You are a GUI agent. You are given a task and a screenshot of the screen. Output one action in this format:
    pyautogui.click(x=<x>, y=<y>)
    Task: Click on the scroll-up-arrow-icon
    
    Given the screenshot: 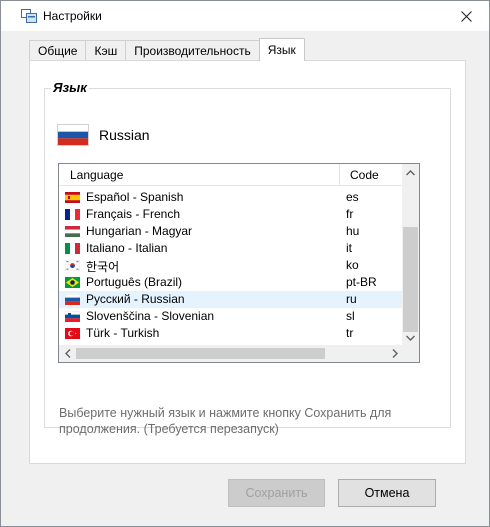 What is the action you would take?
    pyautogui.click(x=410, y=172)
    